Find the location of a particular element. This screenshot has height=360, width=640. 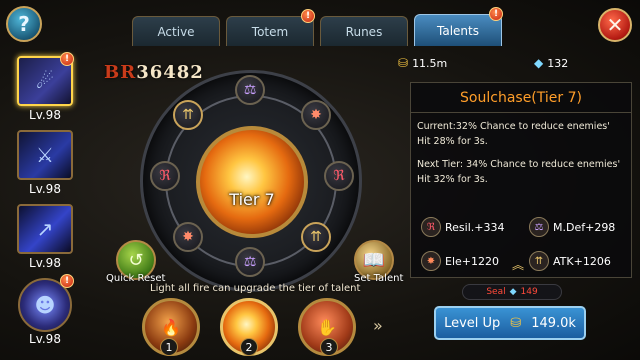

question-icon: ? is located at coordinates (24, 24).